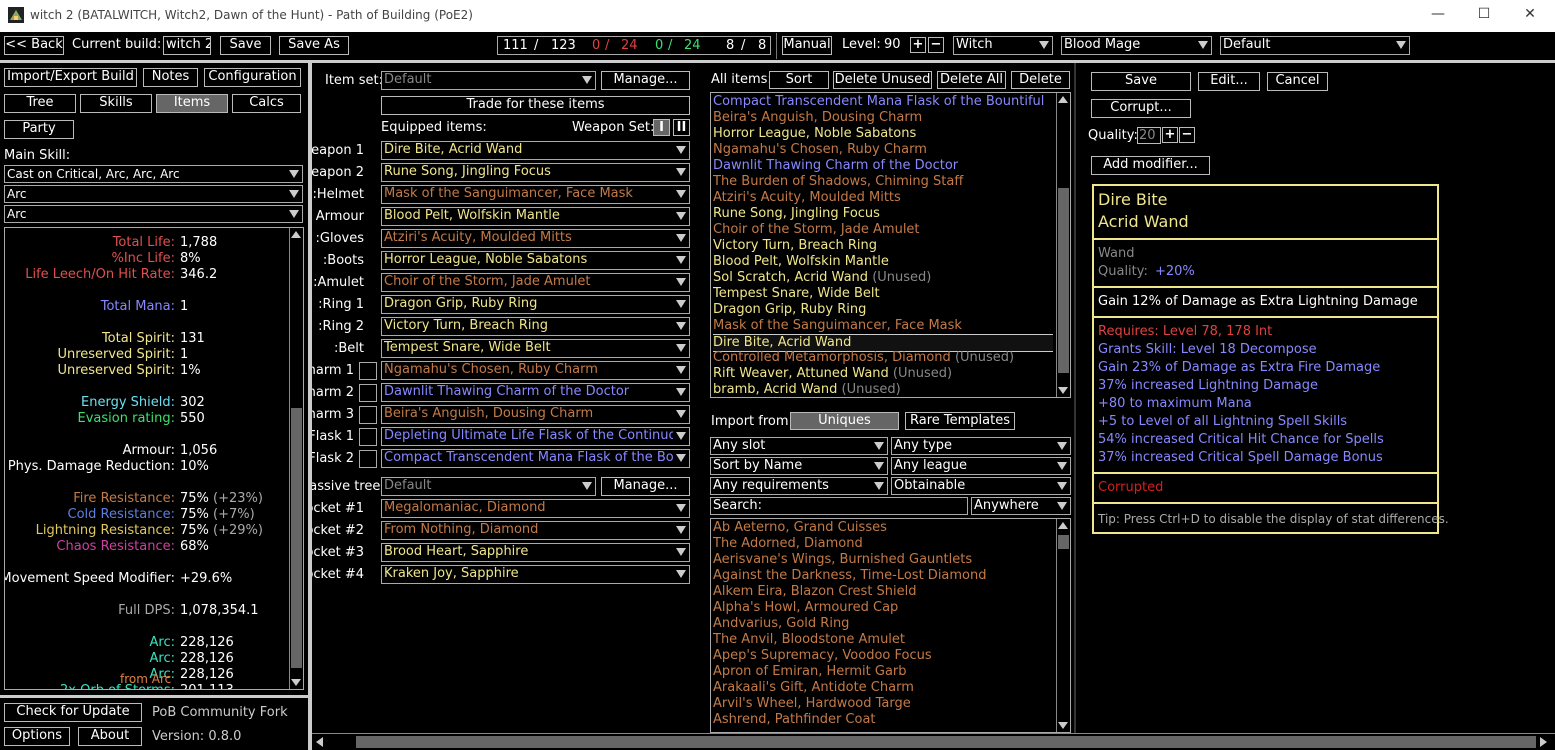  What do you see at coordinates (883, 166) in the screenshot?
I see `item-list-row: Dawnlit Thawing Charm of the Doctor` at bounding box center [883, 166].